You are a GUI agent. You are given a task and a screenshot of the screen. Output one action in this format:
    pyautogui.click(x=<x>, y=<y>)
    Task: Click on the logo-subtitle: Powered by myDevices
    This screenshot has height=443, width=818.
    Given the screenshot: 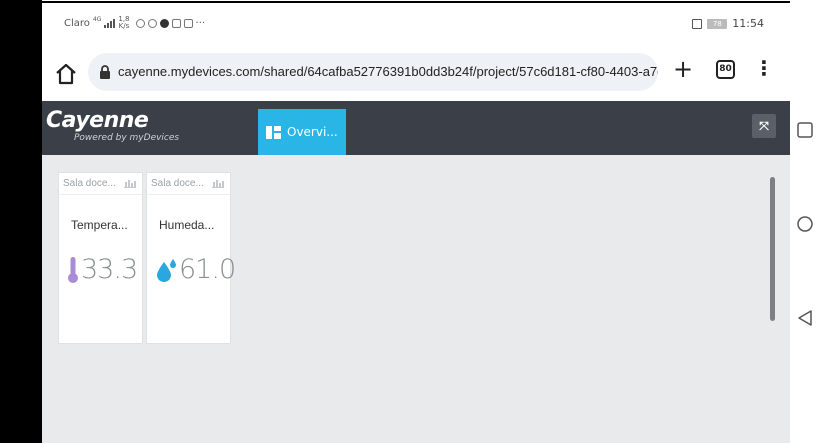 What is the action you would take?
    pyautogui.click(x=127, y=138)
    